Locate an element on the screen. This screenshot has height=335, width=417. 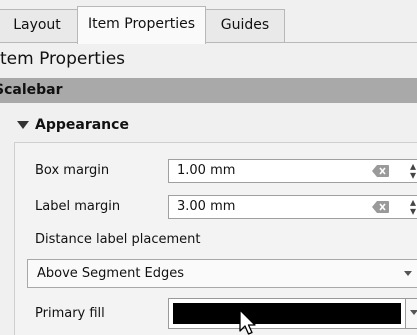
label-margin-label: Label margin is located at coordinates (78, 206).